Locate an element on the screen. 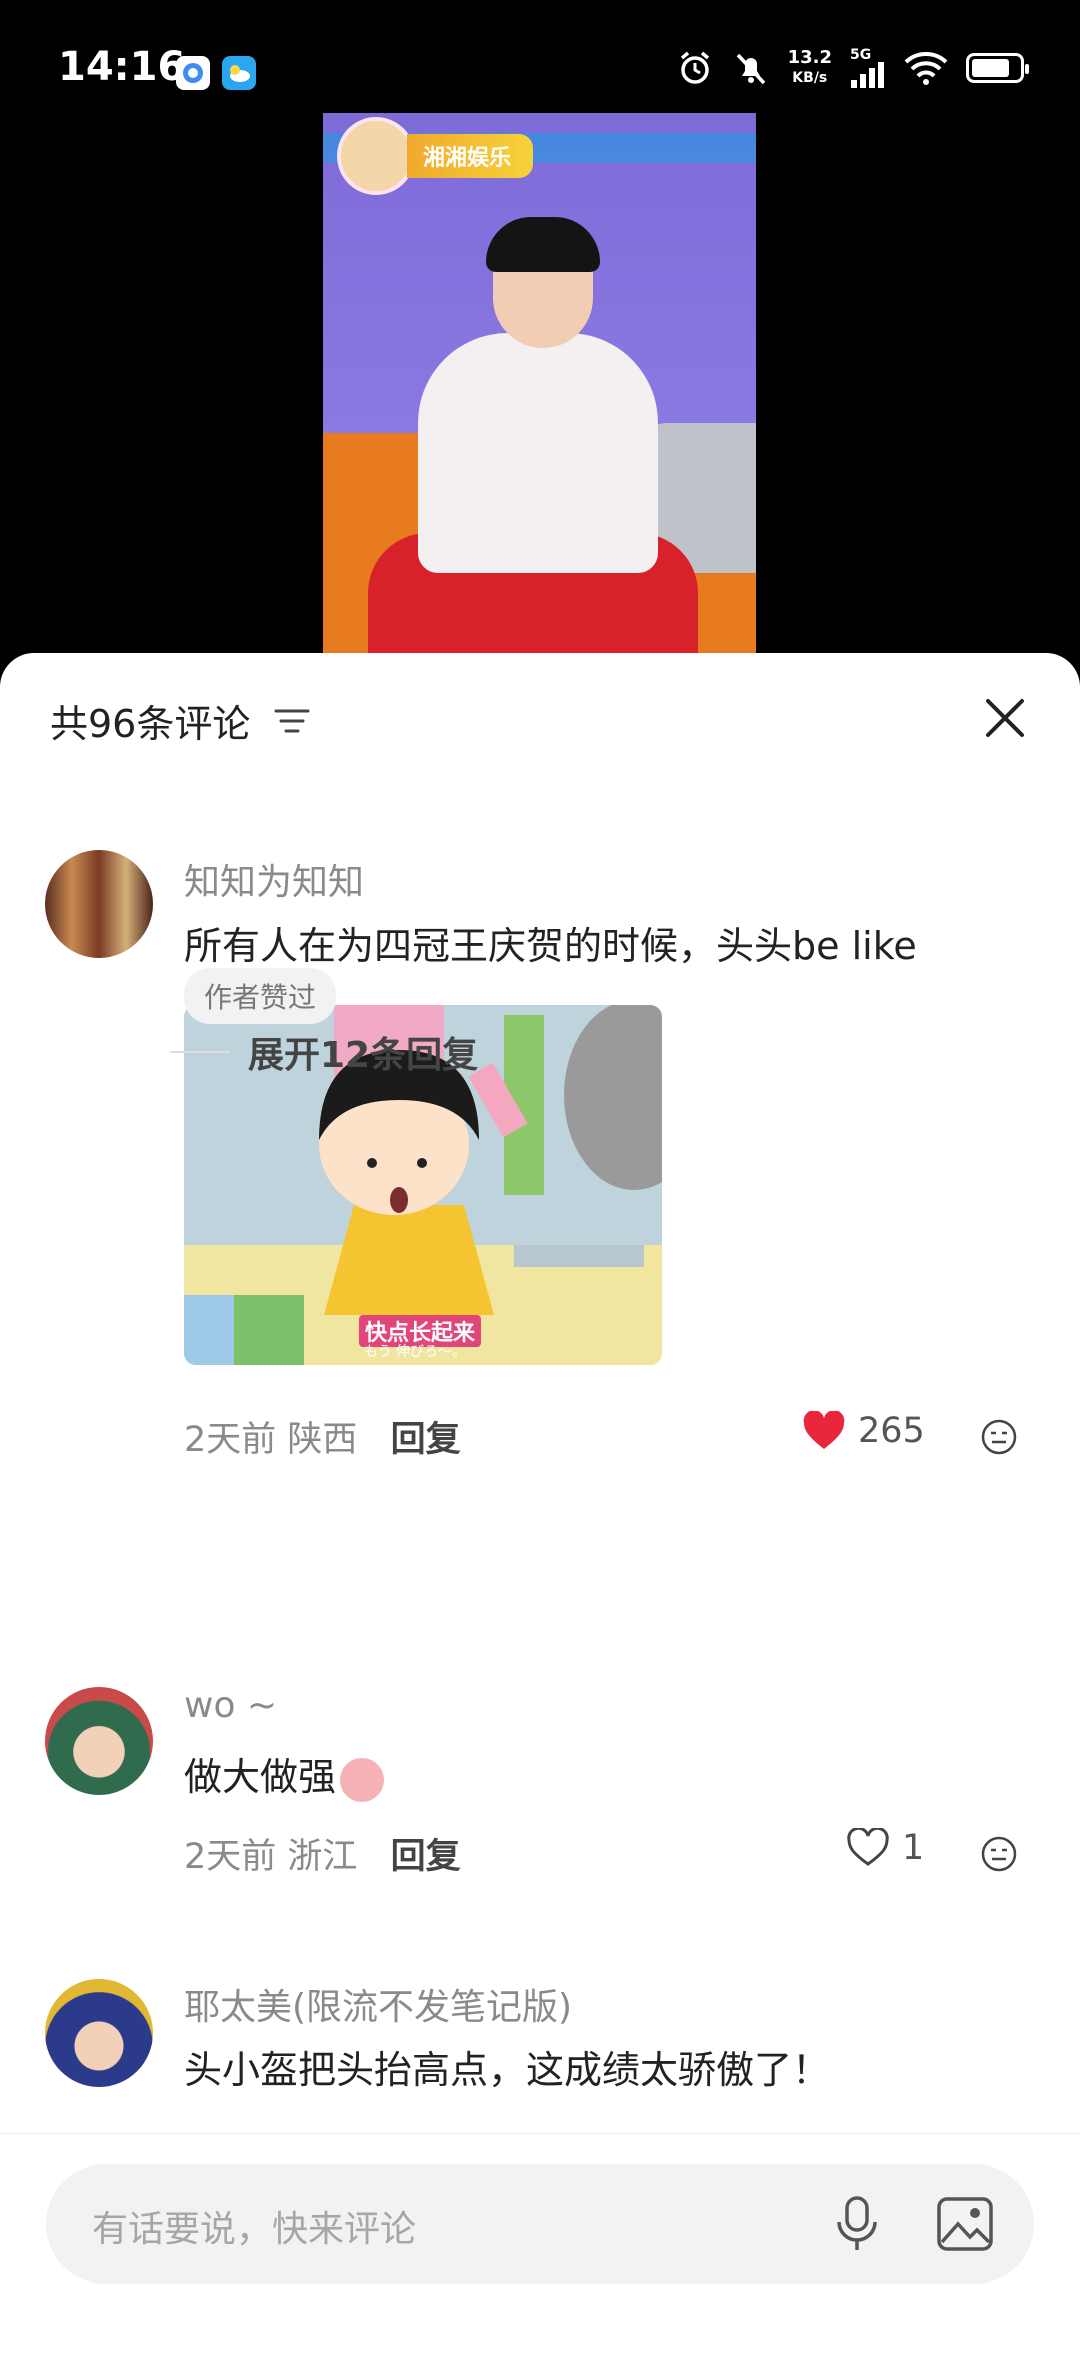  comment-text: 头小盔把头抬高点，这成绩太骄傲了！ is located at coordinates (507, 2070).